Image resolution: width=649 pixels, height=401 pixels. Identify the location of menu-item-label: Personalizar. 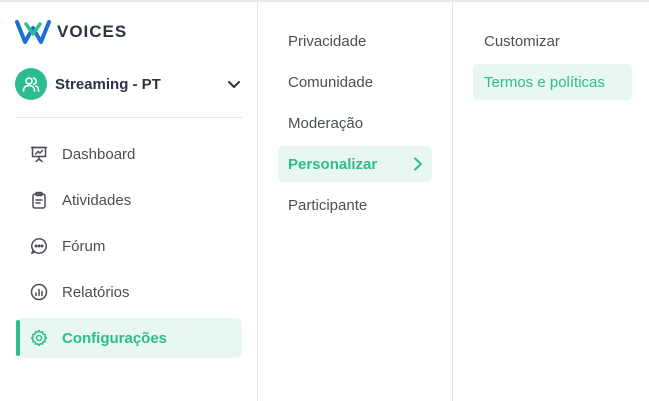
(333, 164).